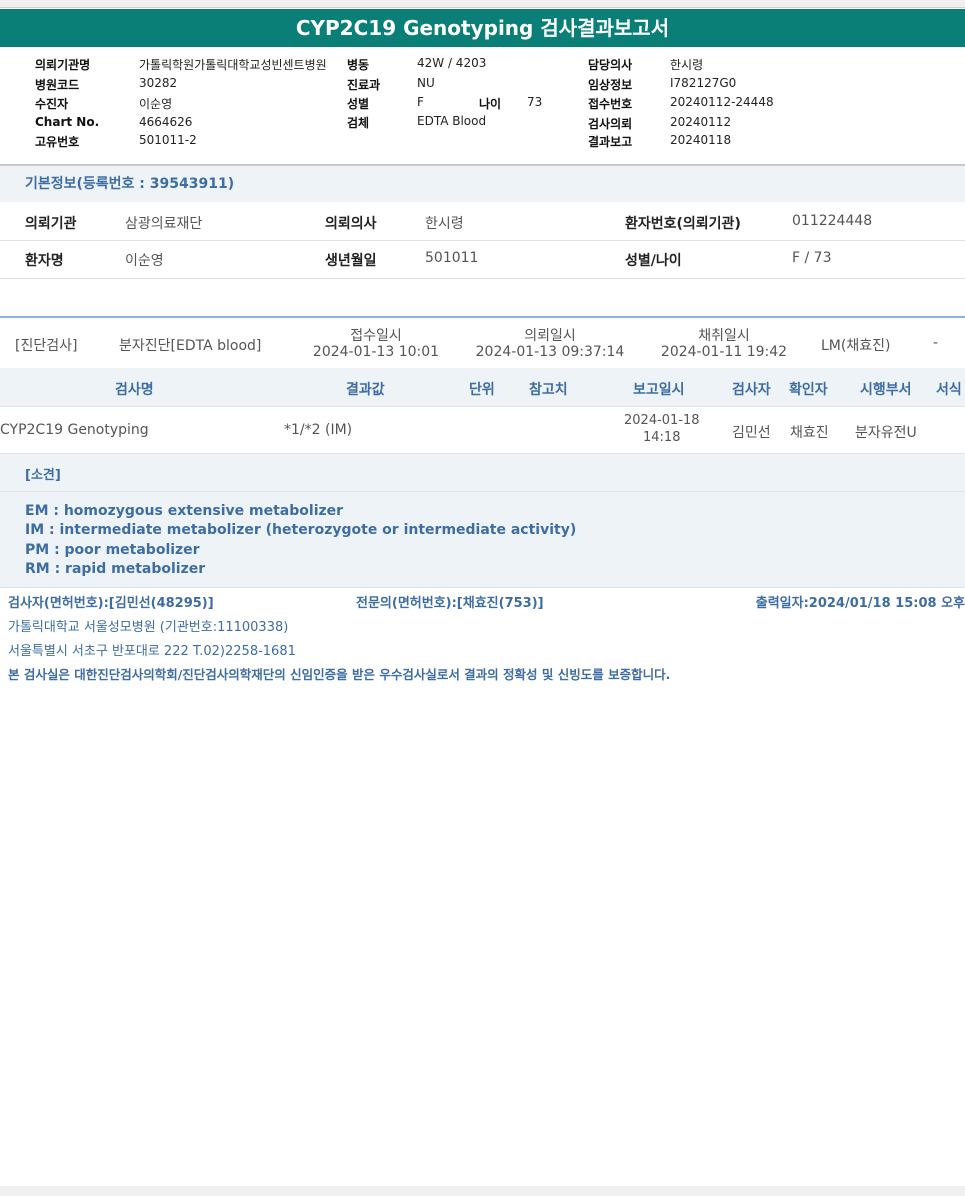  I want to click on order-dash: -, so click(936, 343).